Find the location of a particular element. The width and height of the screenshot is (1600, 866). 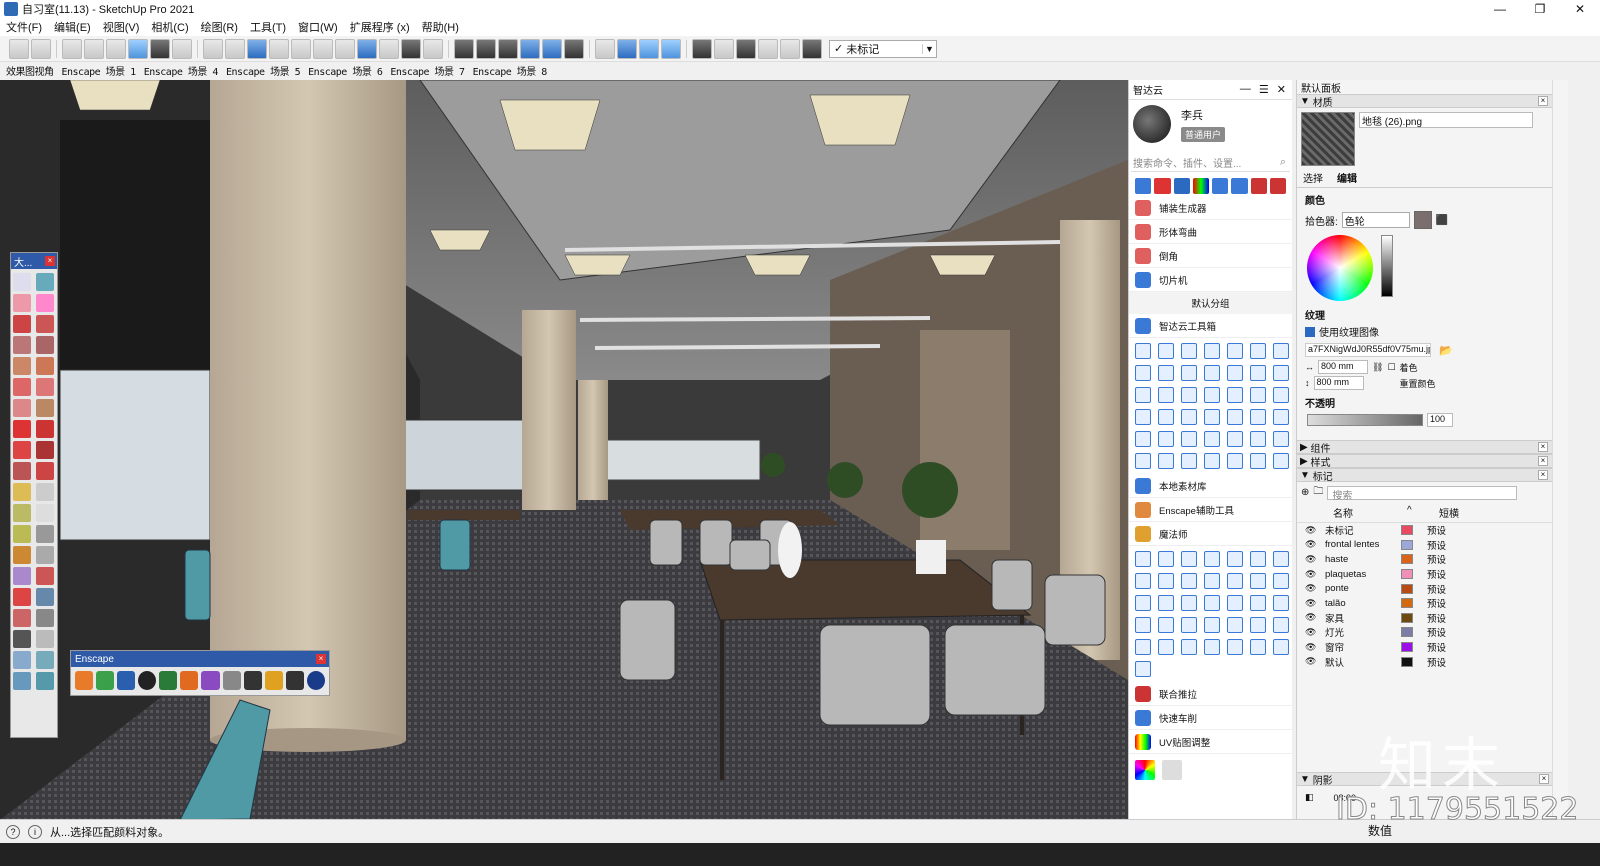

shaded-icon is located at coordinates (138, 48).